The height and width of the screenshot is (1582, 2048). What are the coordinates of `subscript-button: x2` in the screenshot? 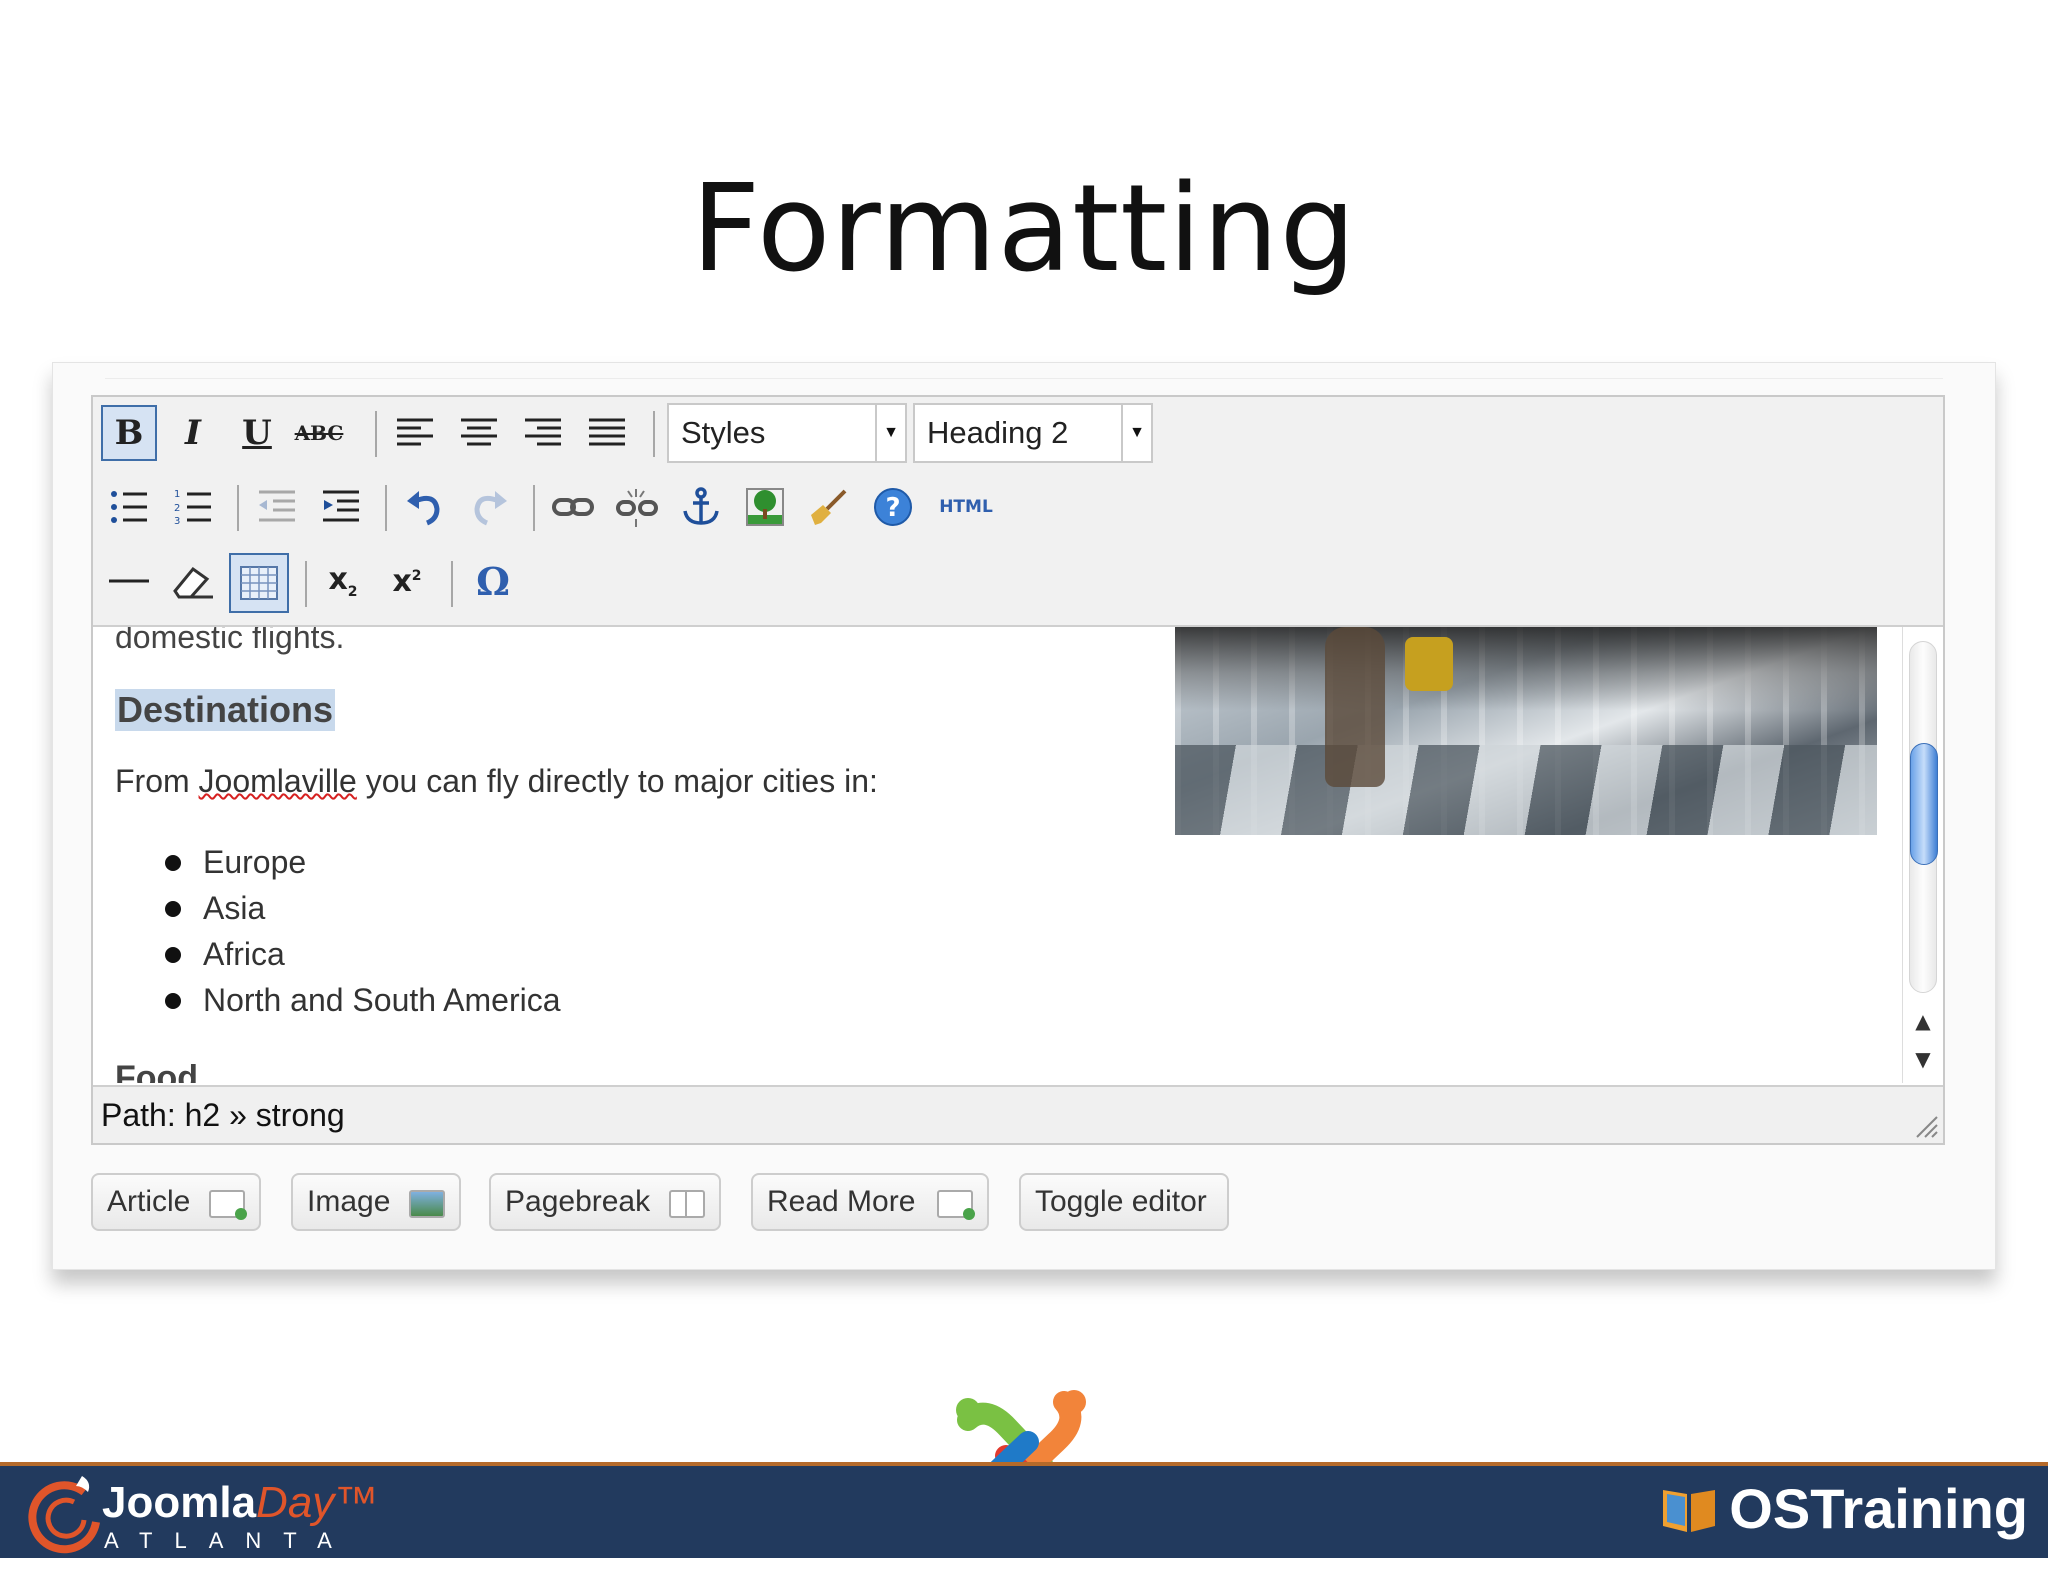 It's located at (343, 581).